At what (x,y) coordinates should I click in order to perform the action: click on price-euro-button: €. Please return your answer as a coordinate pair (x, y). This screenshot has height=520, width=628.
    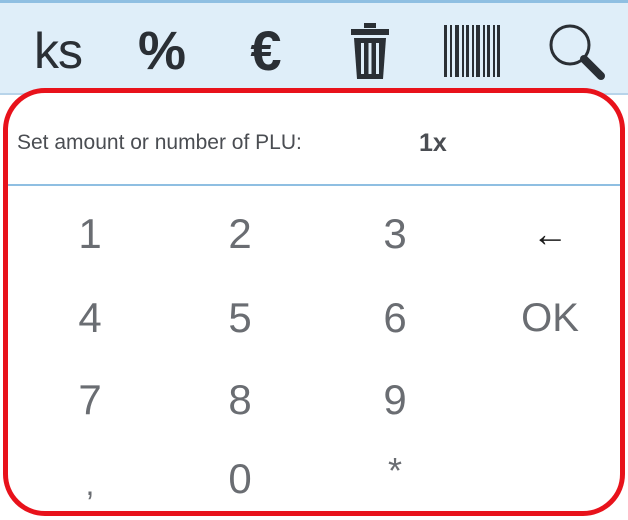
    Looking at the image, I should click on (266, 51).